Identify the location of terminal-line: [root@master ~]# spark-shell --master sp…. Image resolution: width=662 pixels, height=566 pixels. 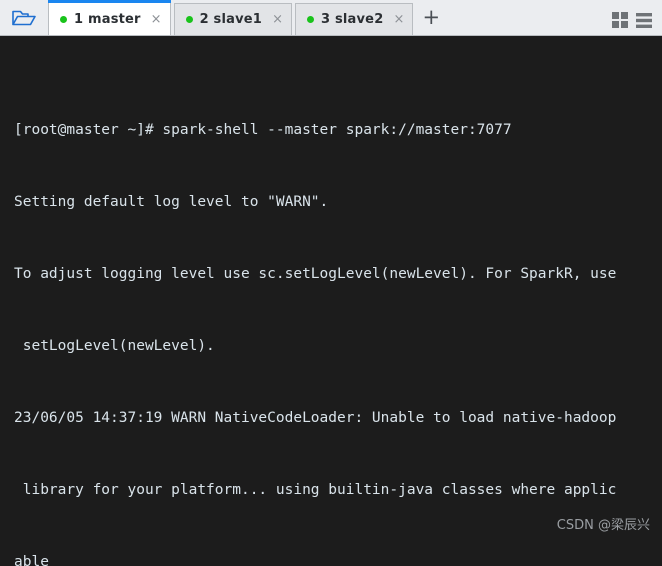
(263, 130).